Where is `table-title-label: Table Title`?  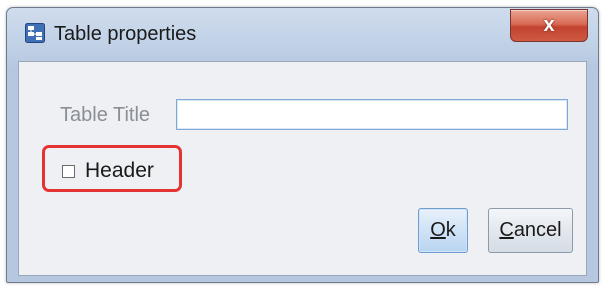 table-title-label: Table Title is located at coordinates (105, 115).